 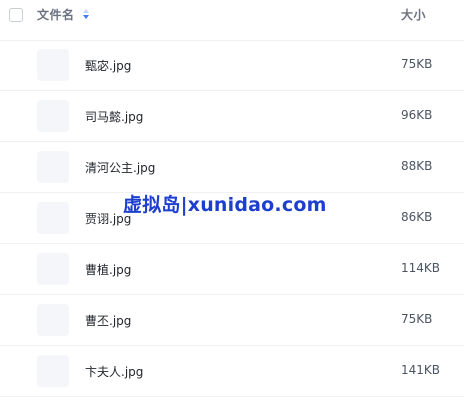 I want to click on file-name: 曹丕.jpg, so click(x=108, y=320).